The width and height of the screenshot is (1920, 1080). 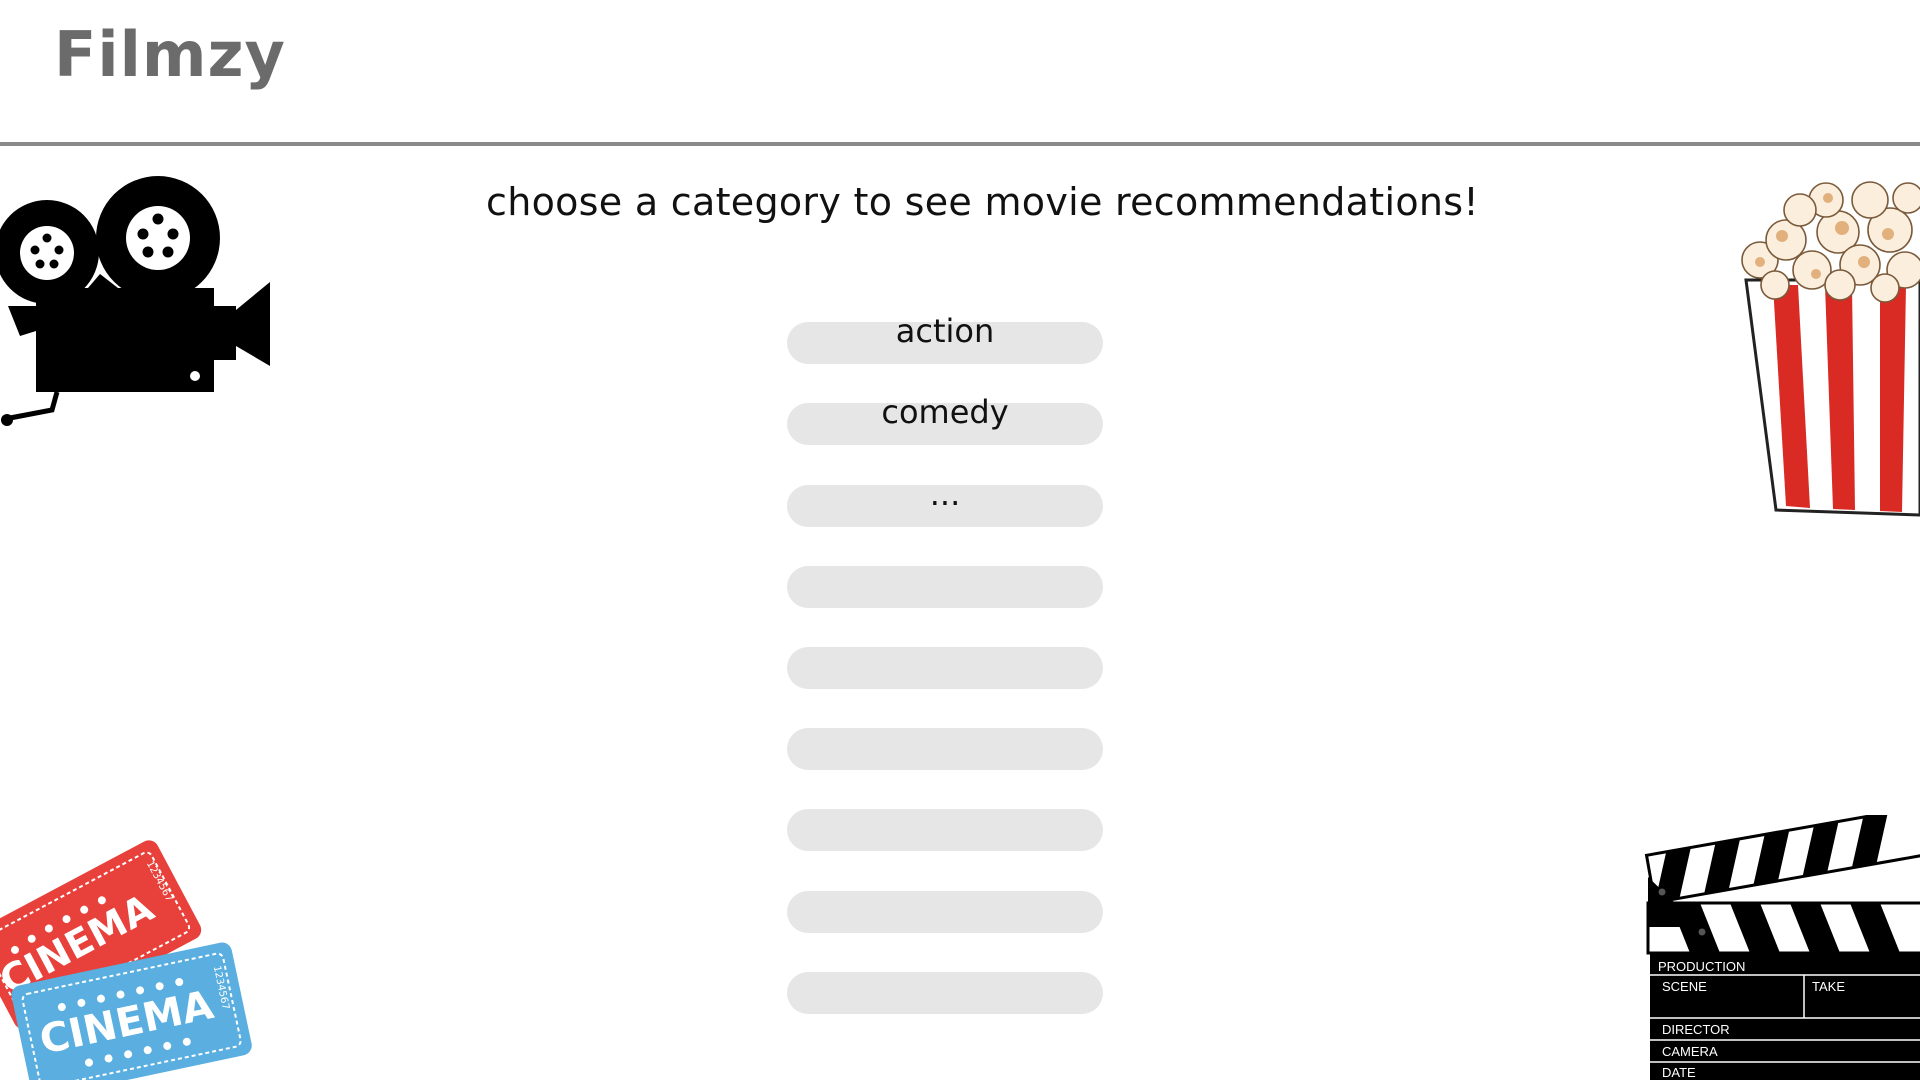 What do you see at coordinates (1825, 345) in the screenshot?
I see `popcorn-bucket-icon` at bounding box center [1825, 345].